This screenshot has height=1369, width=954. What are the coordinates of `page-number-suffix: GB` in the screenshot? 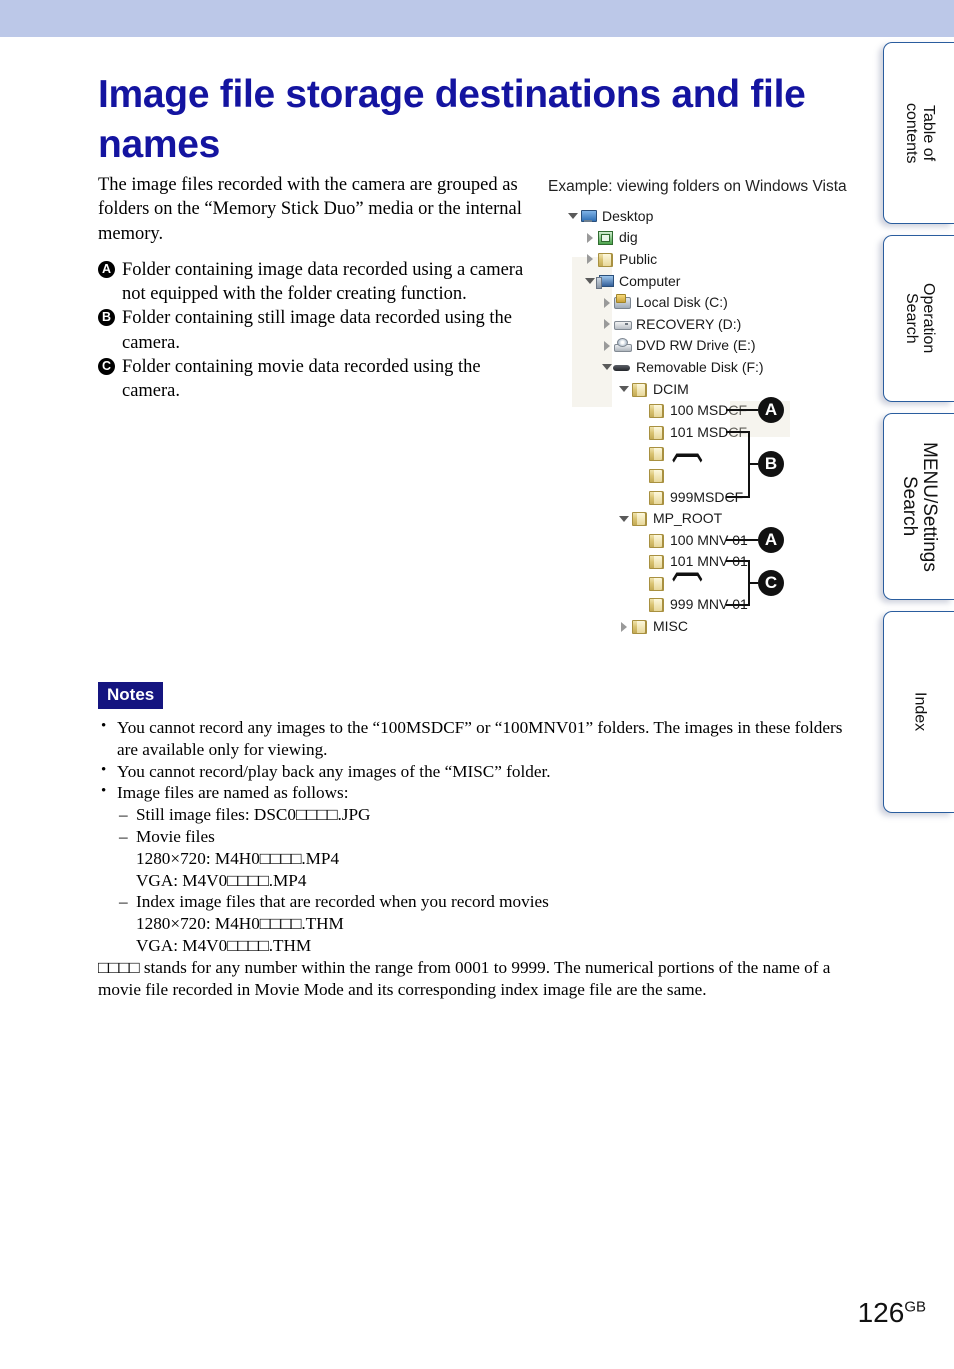 It's located at (915, 1307).